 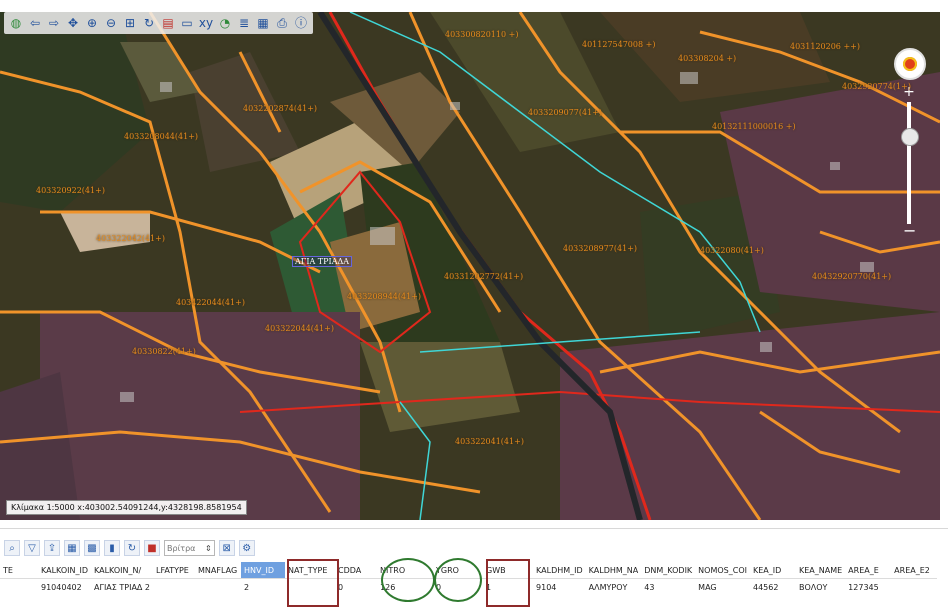 What do you see at coordinates (122, 587) in the screenshot?
I see `table-cell: ΑΓΙΑΣ ΤΡΙΑΔ 2` at bounding box center [122, 587].